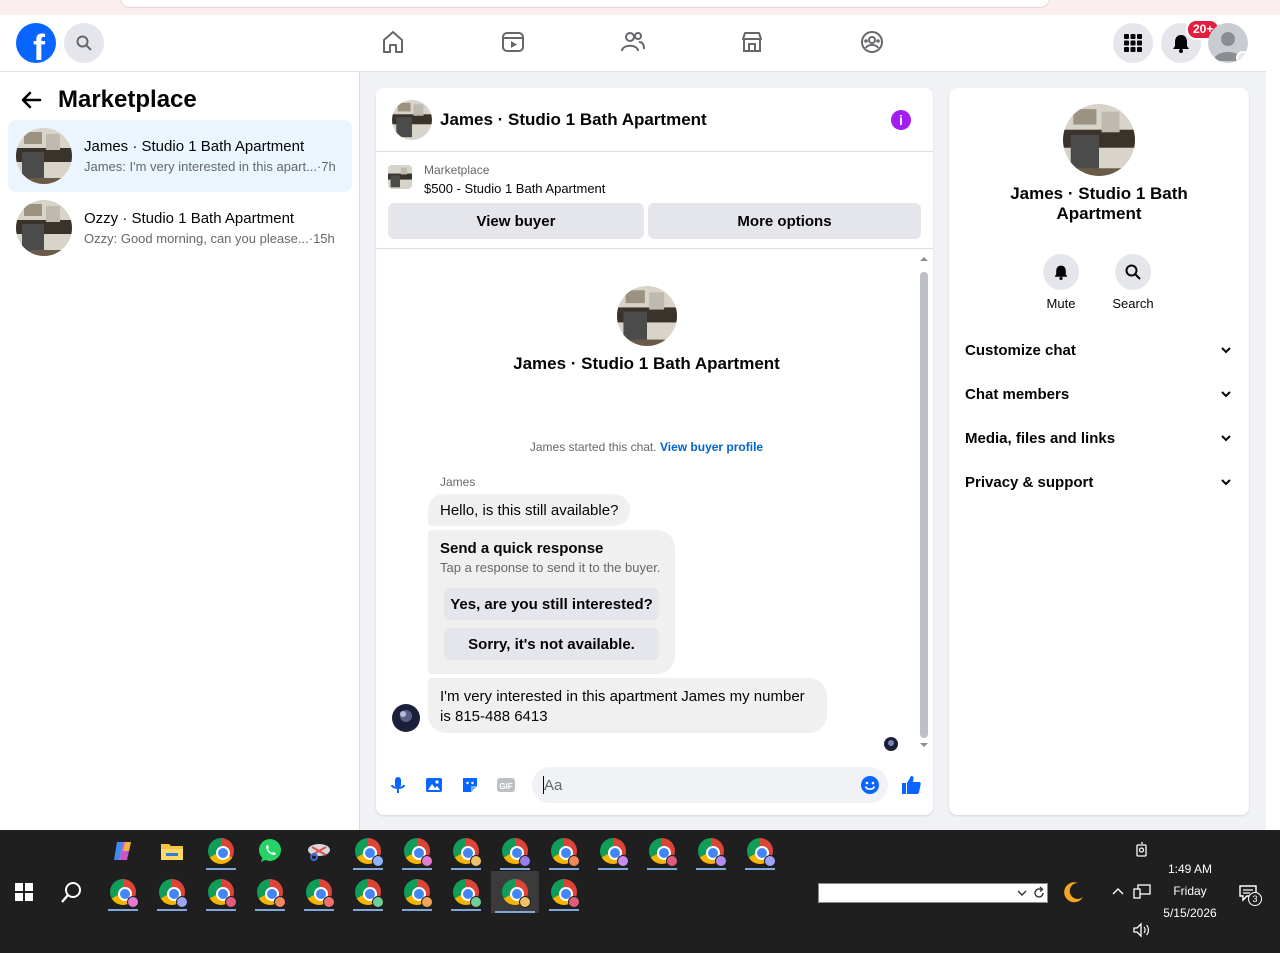 The width and height of the screenshot is (1280, 953). Describe the element at coordinates (1228, 43) in the screenshot. I see `account-avatar` at that location.